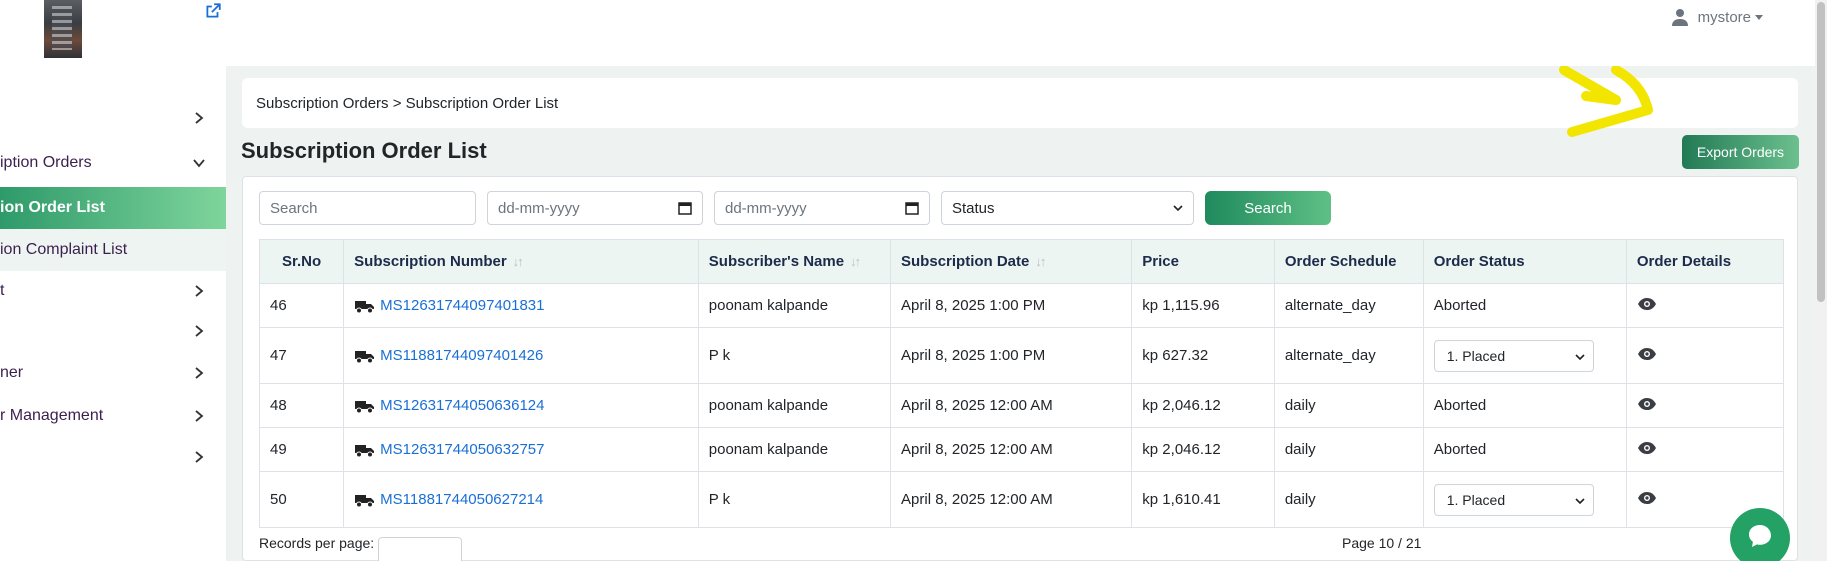  Describe the element at coordinates (1026, 33) in the screenshot. I see `topbar: mystore` at that location.